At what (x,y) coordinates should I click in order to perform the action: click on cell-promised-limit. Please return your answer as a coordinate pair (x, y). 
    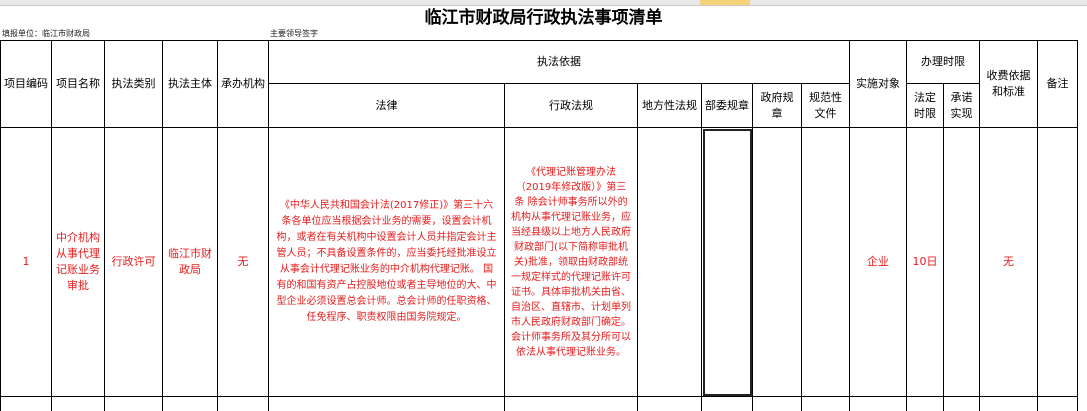
    Looking at the image, I should click on (962, 262).